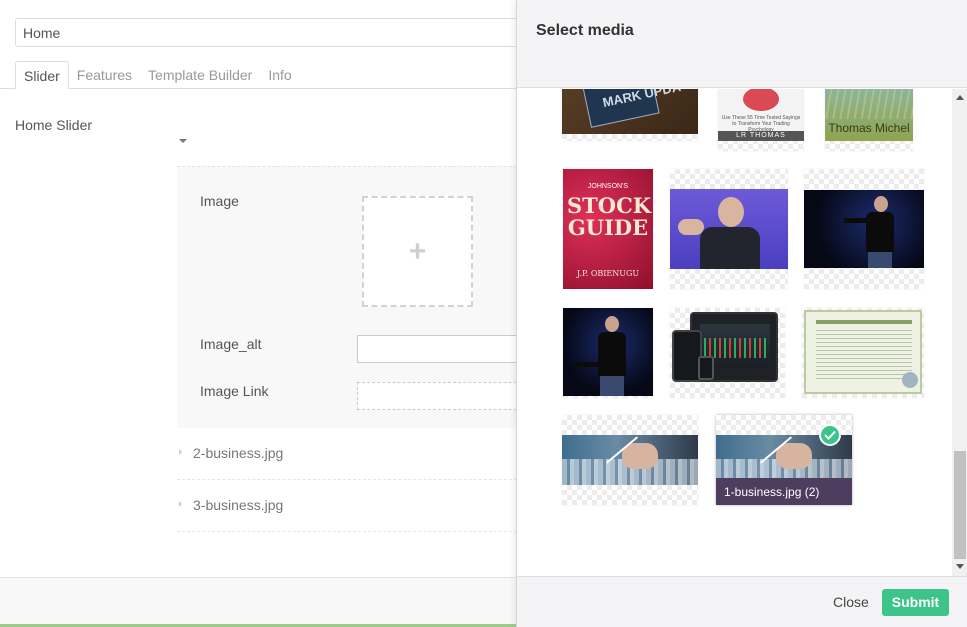 The image size is (967, 627). What do you see at coordinates (609, 216) in the screenshot?
I see `book-title-text: STOCK GUIDE` at bounding box center [609, 216].